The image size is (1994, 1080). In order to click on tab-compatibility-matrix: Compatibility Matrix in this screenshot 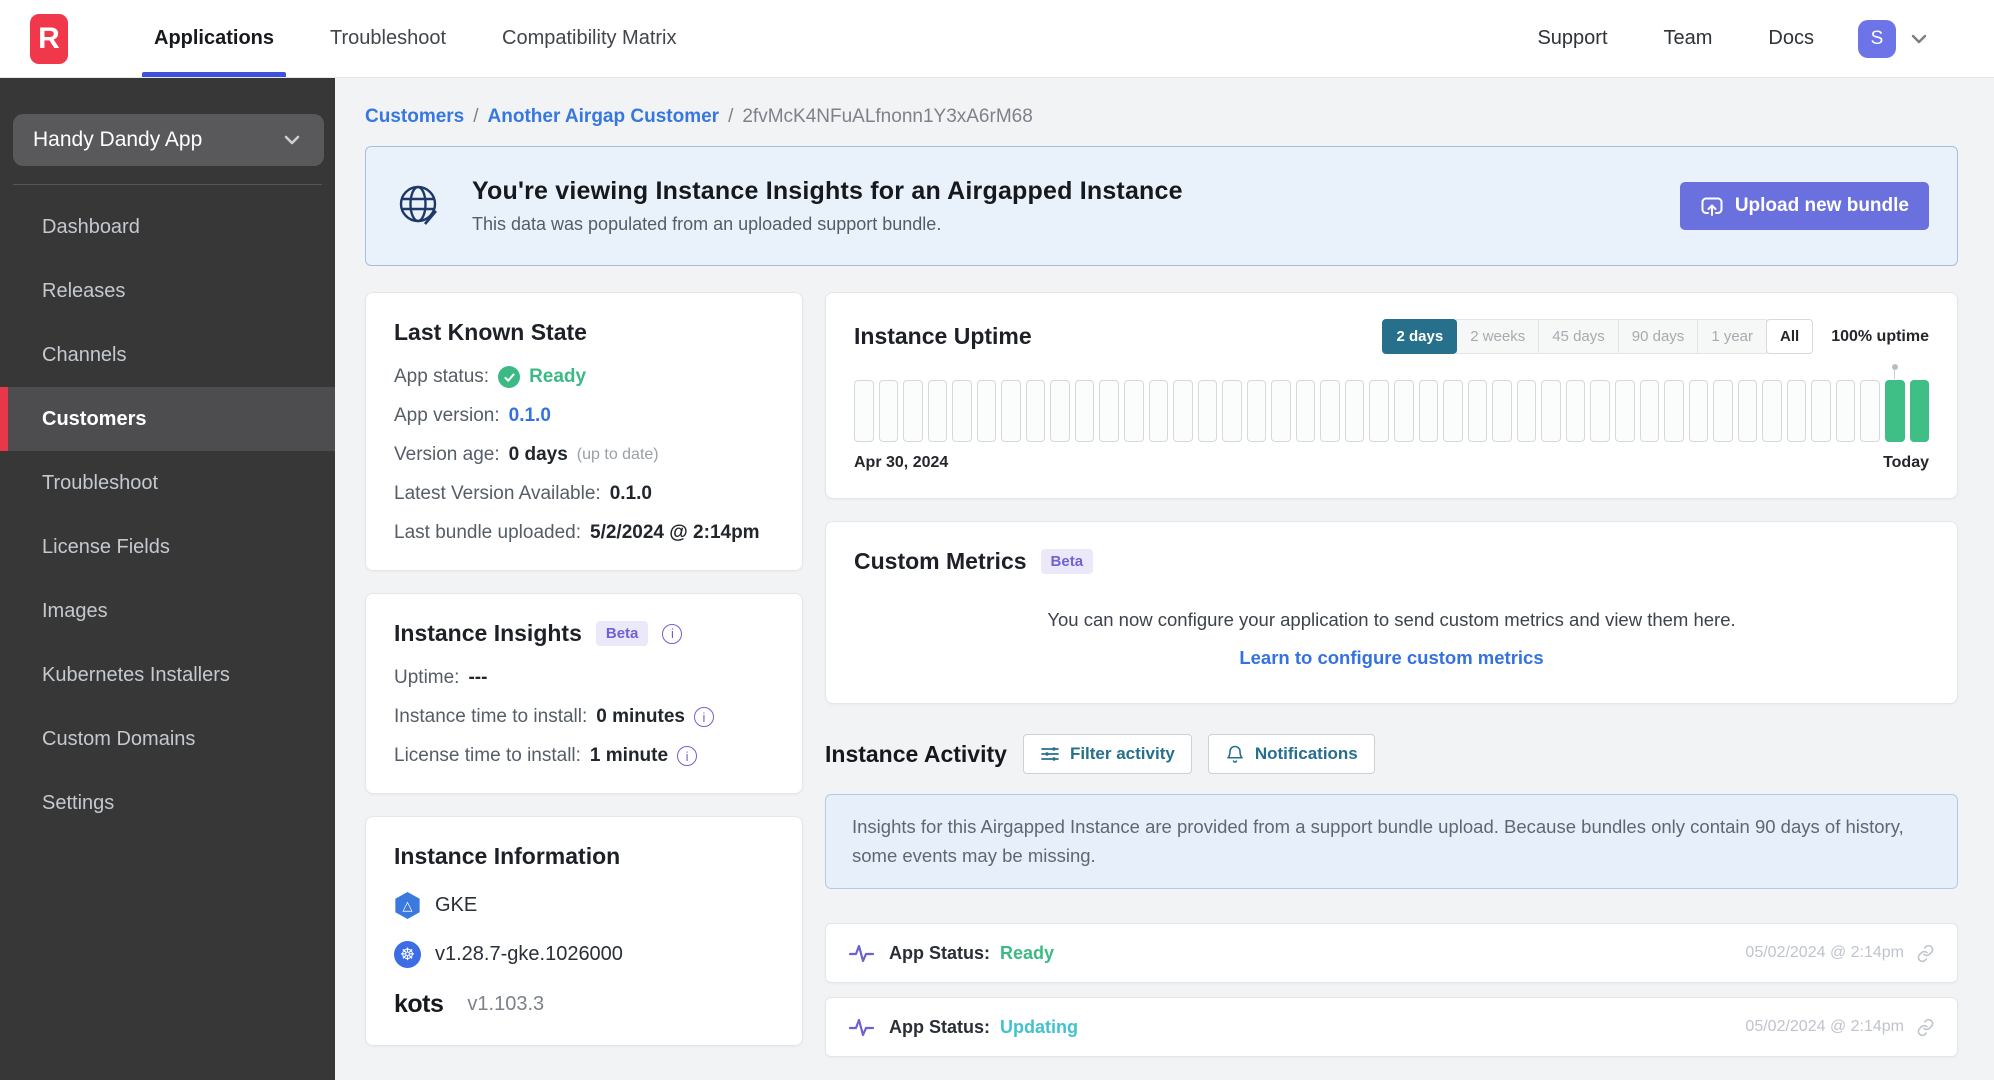, I will do `click(589, 38)`.